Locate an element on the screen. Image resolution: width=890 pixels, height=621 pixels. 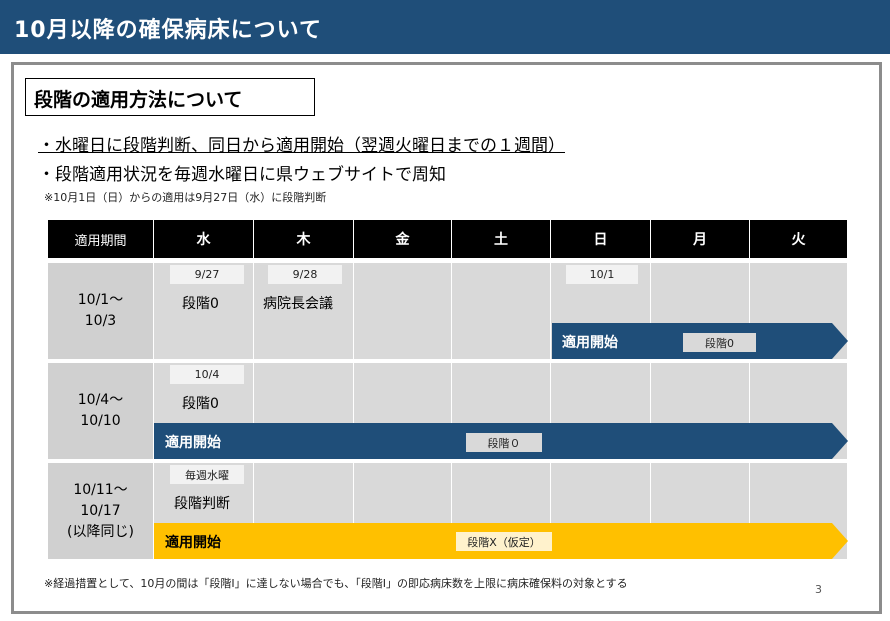
apply-label-r3: 適用開始 is located at coordinates (193, 543).